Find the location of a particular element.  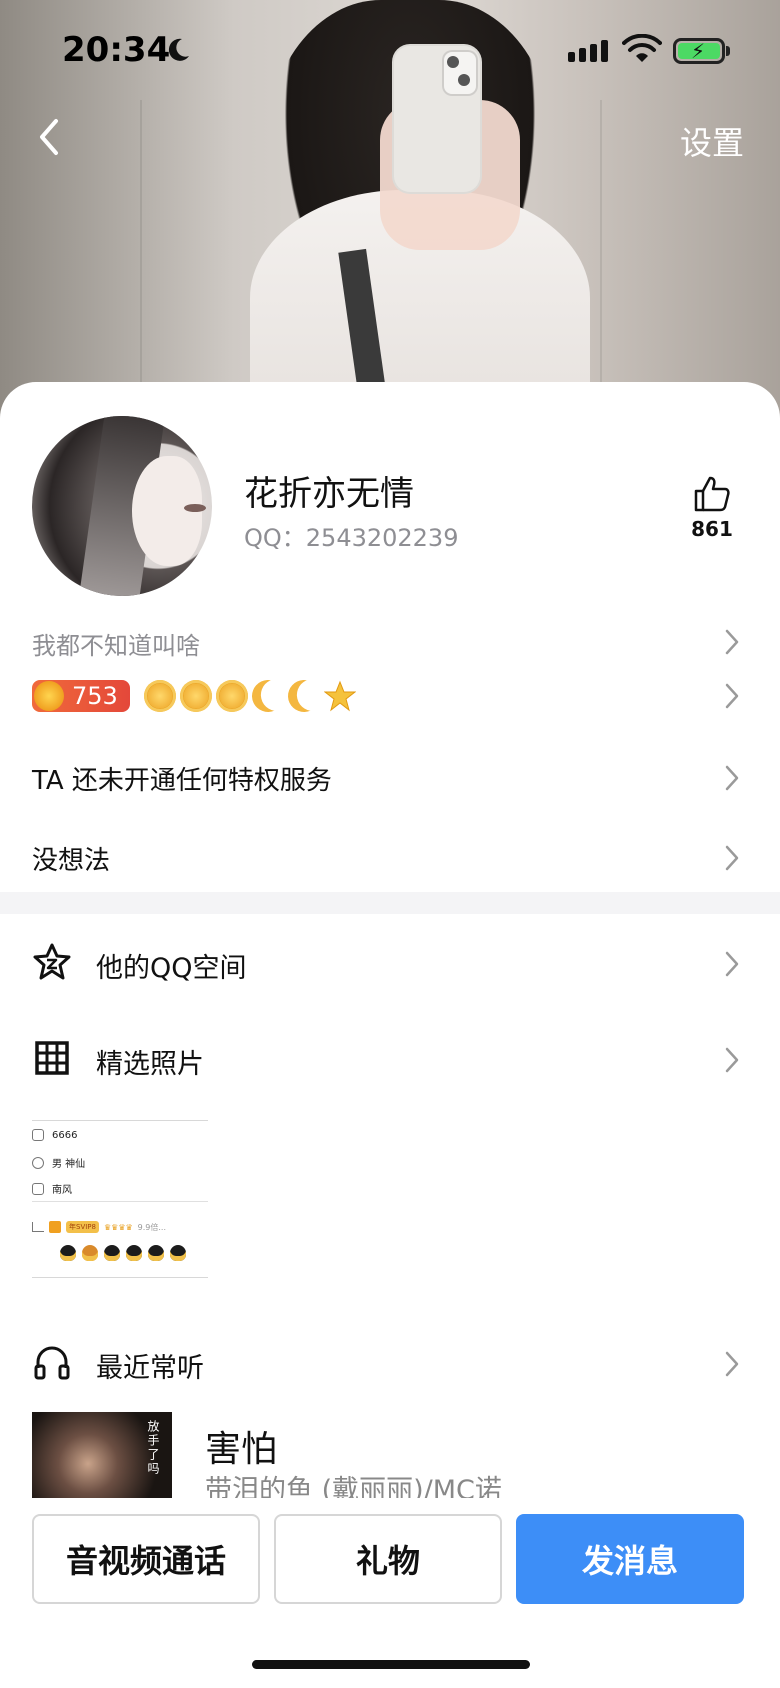

penguin-coin-icon is located at coordinates (49, 696).